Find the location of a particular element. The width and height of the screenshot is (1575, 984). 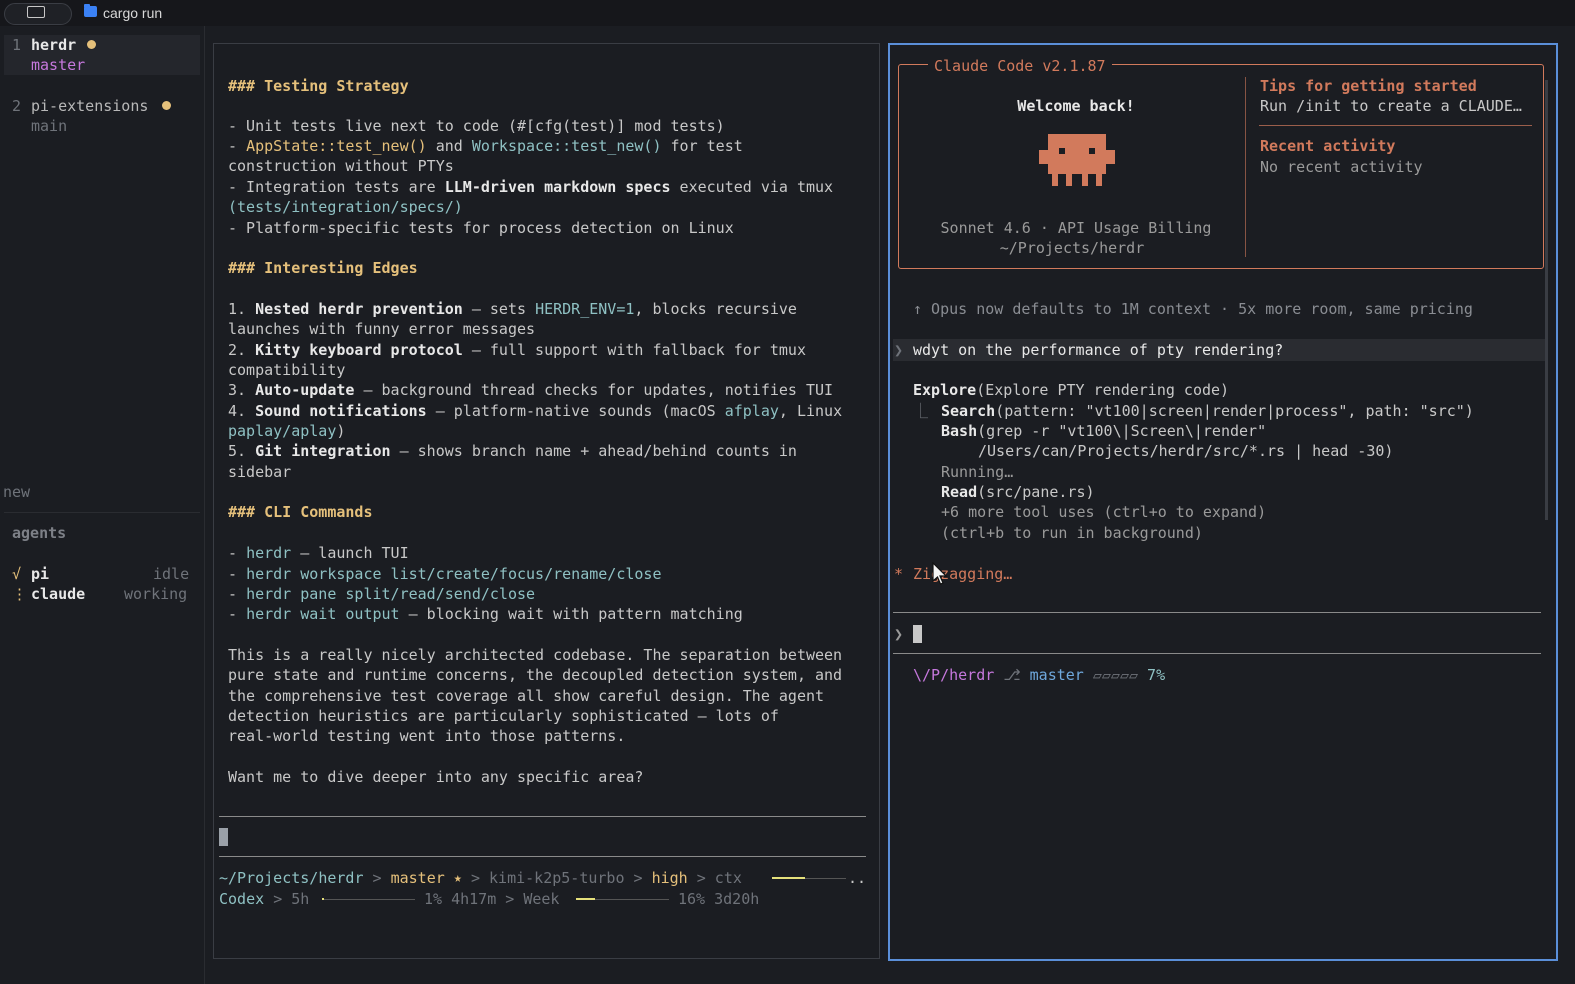

folder-icon is located at coordinates (90, 11).